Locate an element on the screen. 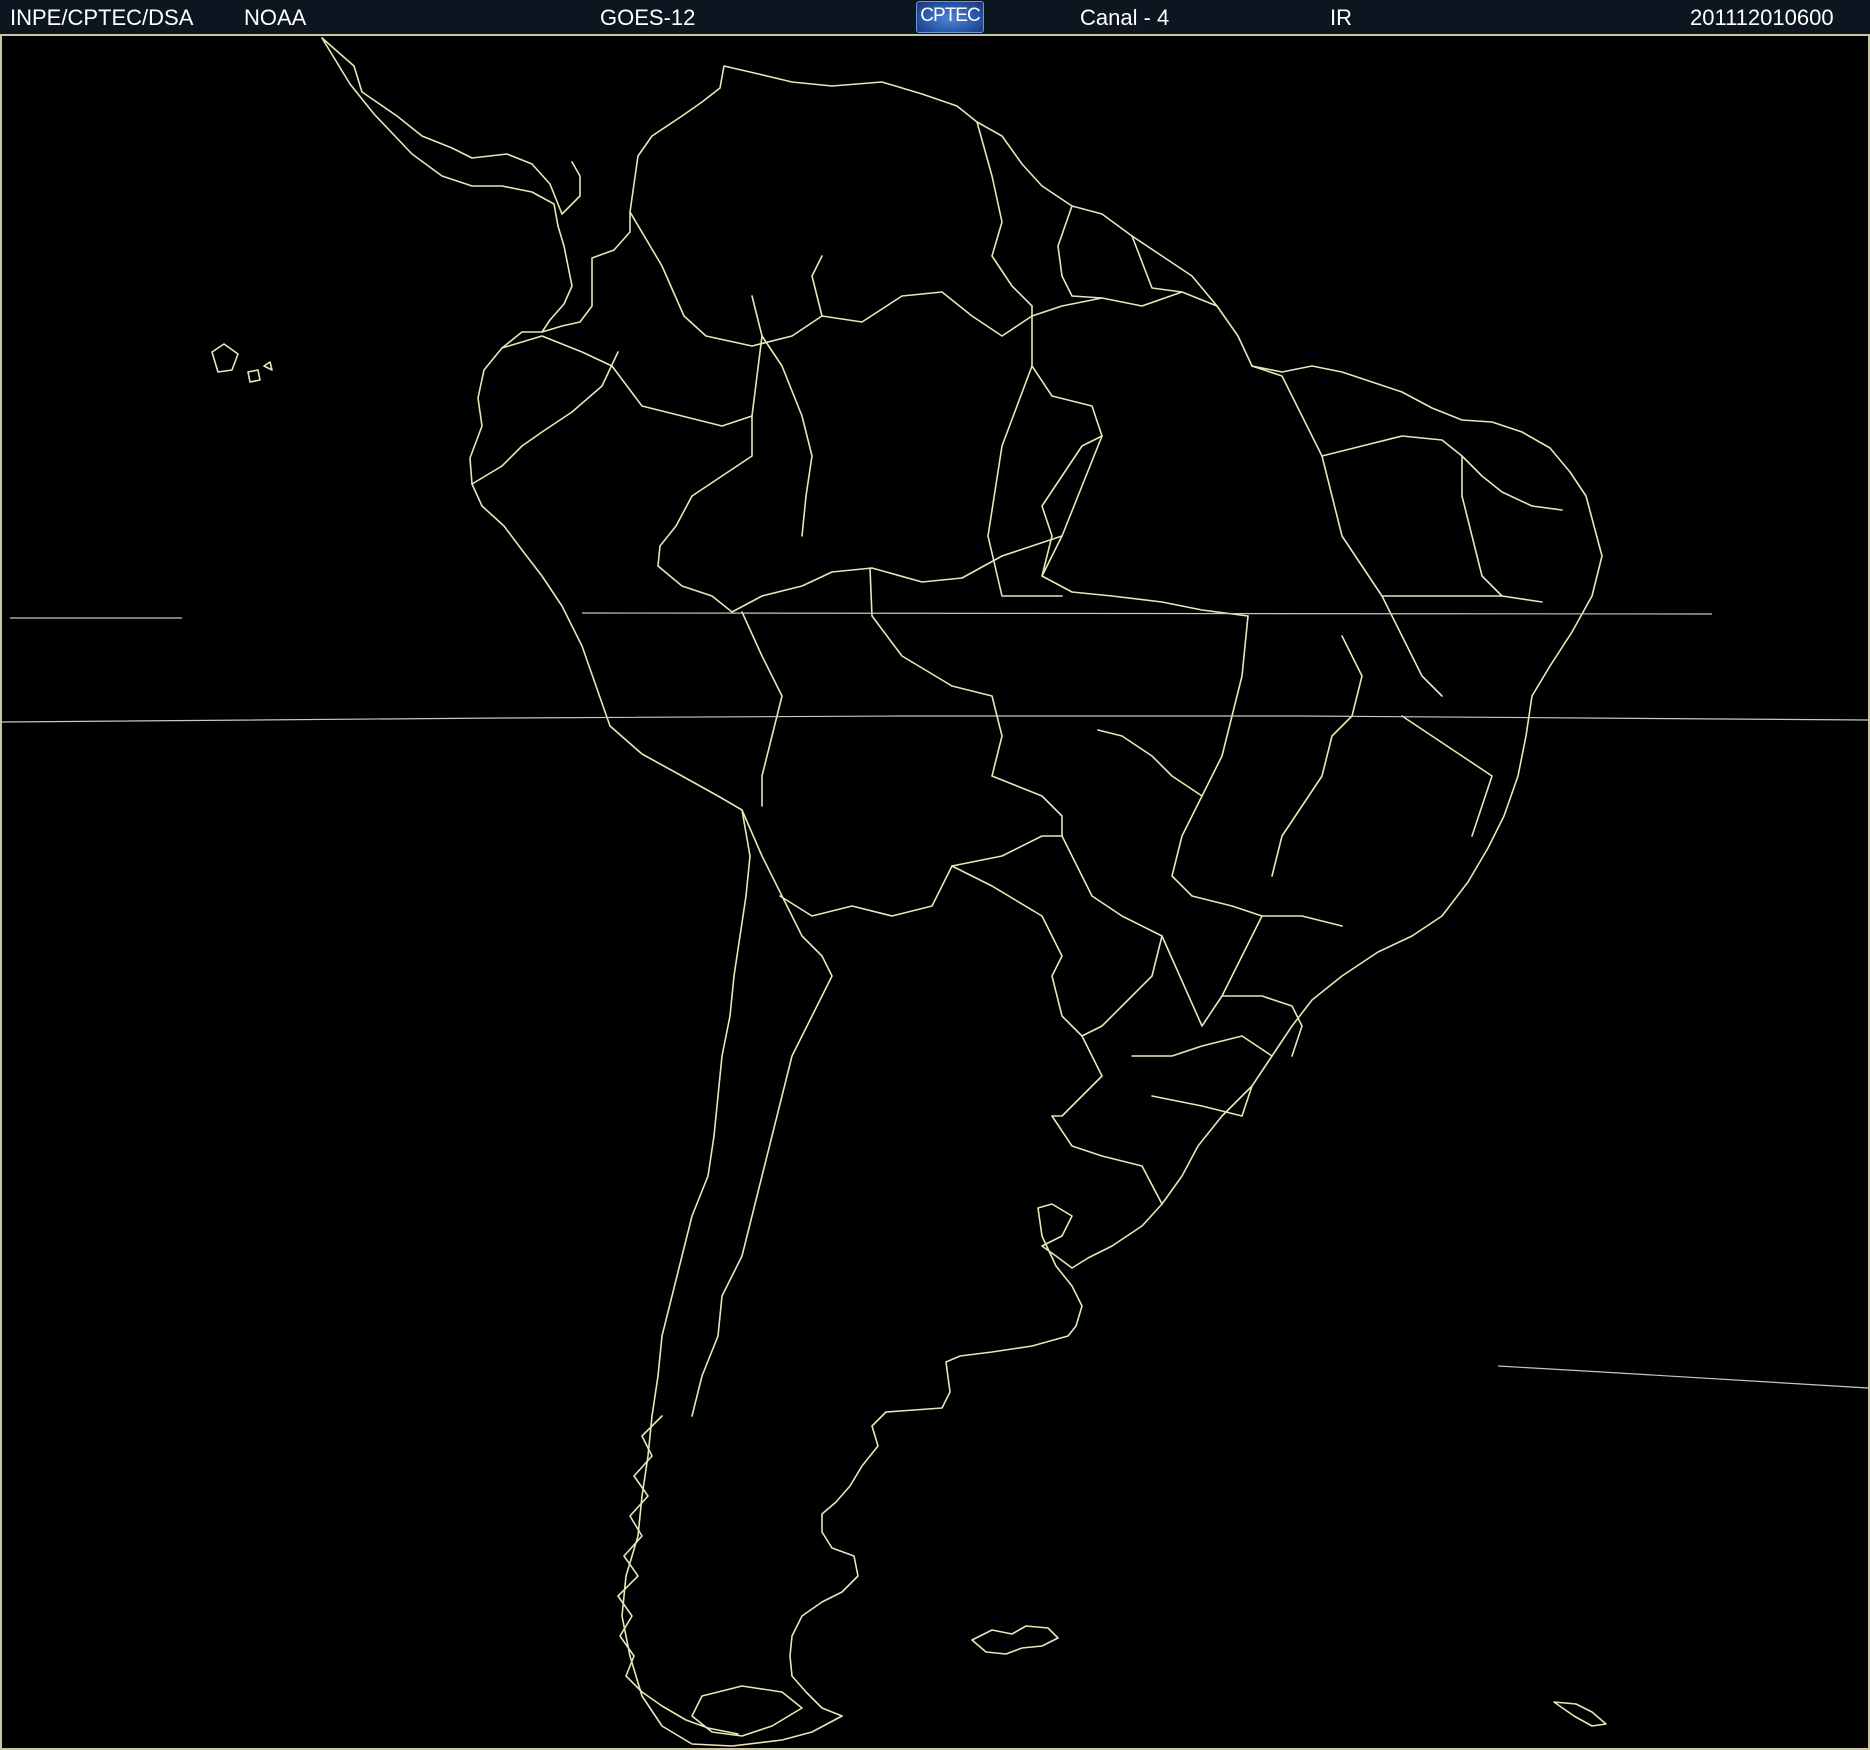 This screenshot has width=1870, height=1750. peru-bolivia-border is located at coordinates (762, 709).